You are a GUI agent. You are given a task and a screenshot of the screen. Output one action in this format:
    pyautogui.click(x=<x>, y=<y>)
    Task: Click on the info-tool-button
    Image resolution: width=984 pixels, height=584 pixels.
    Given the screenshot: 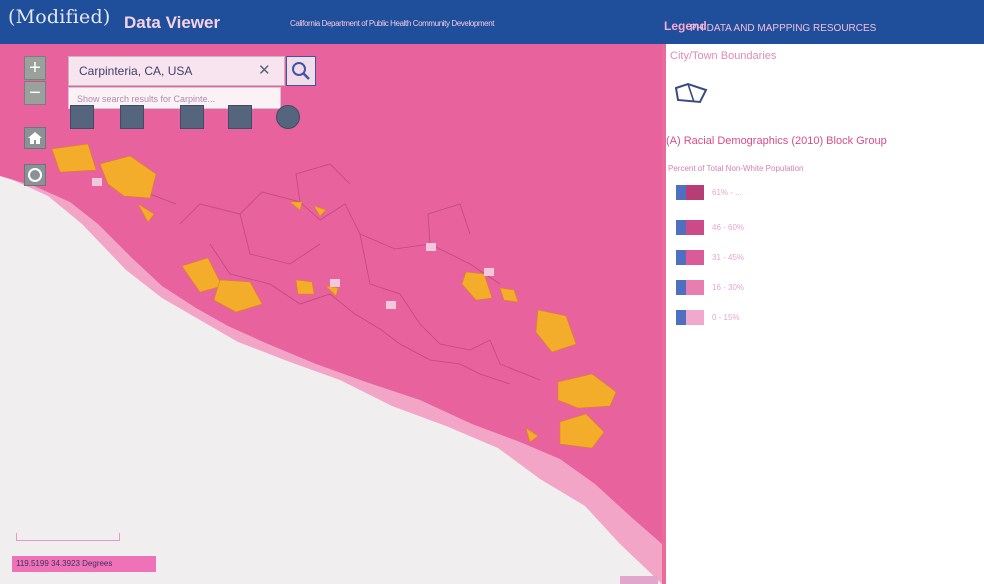 What is the action you would take?
    pyautogui.click(x=288, y=117)
    